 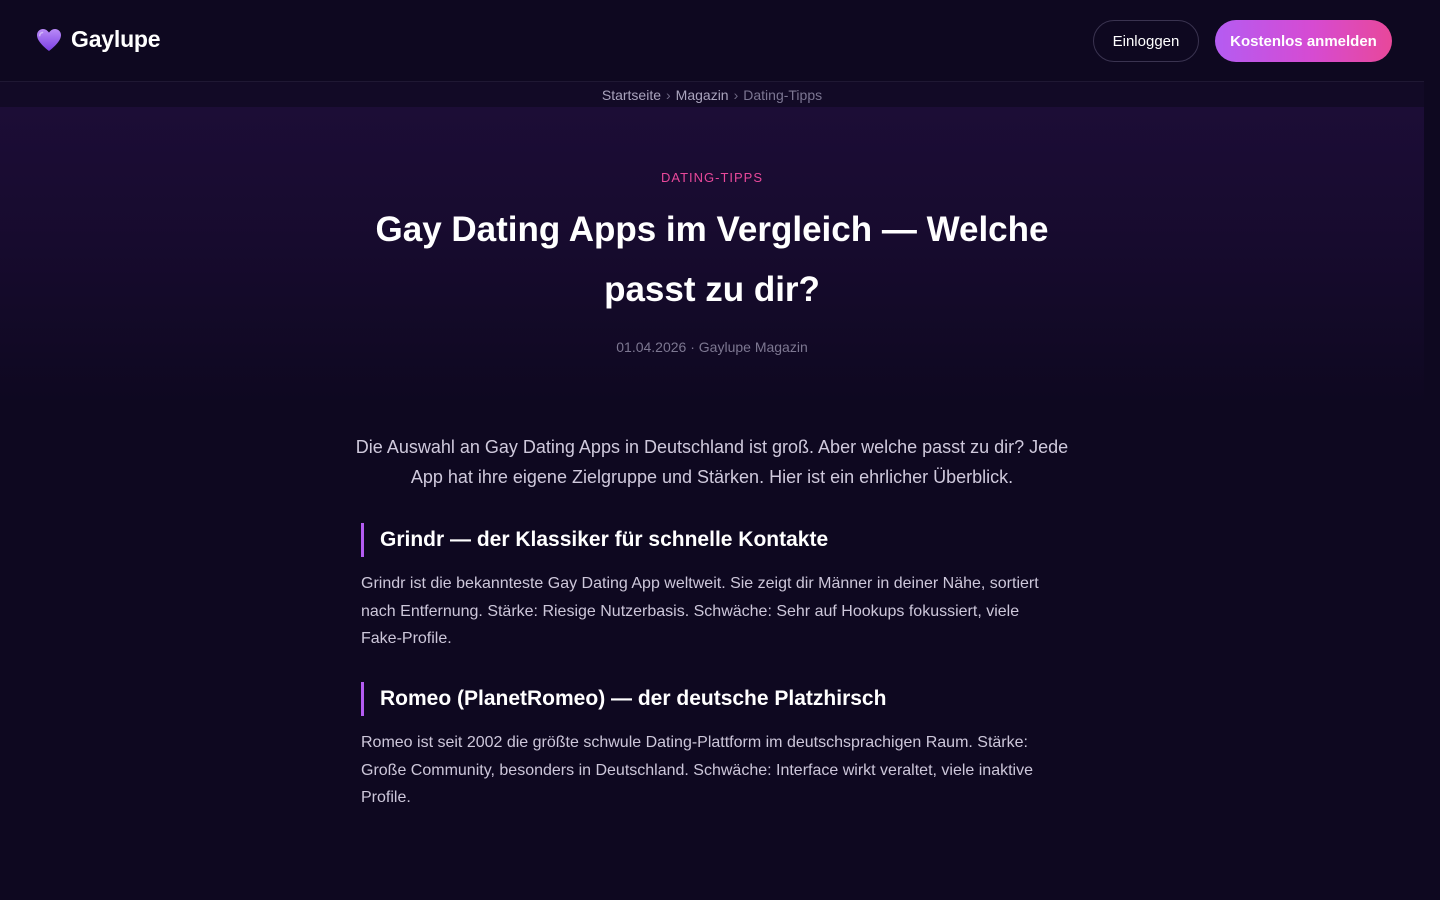 I want to click on brand-logo-link: Gaylupe, so click(x=98, y=39).